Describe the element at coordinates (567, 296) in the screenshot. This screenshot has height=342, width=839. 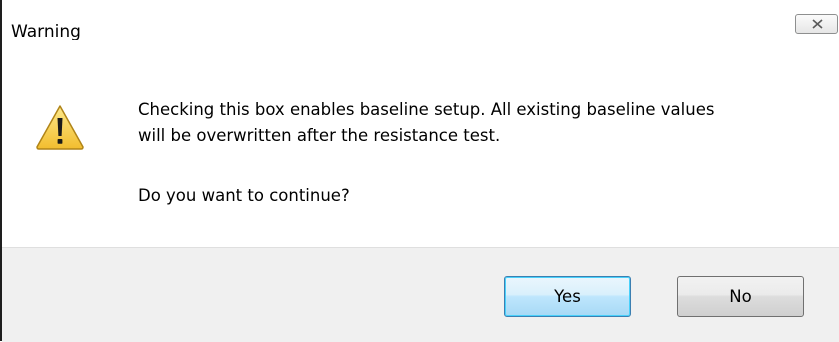
I see `yes-button: Yes` at that location.